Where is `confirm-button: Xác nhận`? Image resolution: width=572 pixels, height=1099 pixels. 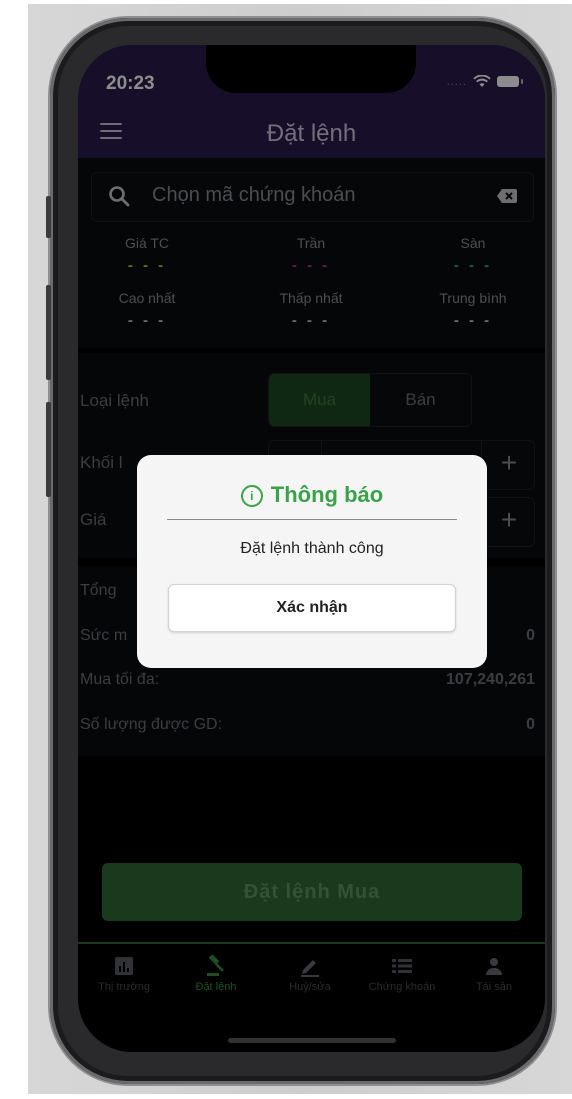 confirm-button: Xác nhận is located at coordinates (312, 608).